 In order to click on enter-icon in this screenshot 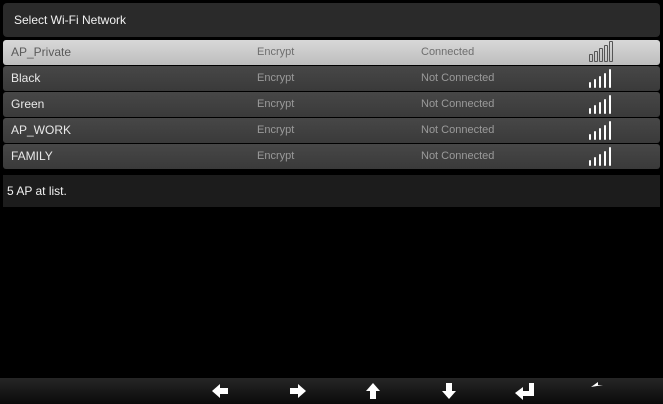, I will do `click(524, 391)`.